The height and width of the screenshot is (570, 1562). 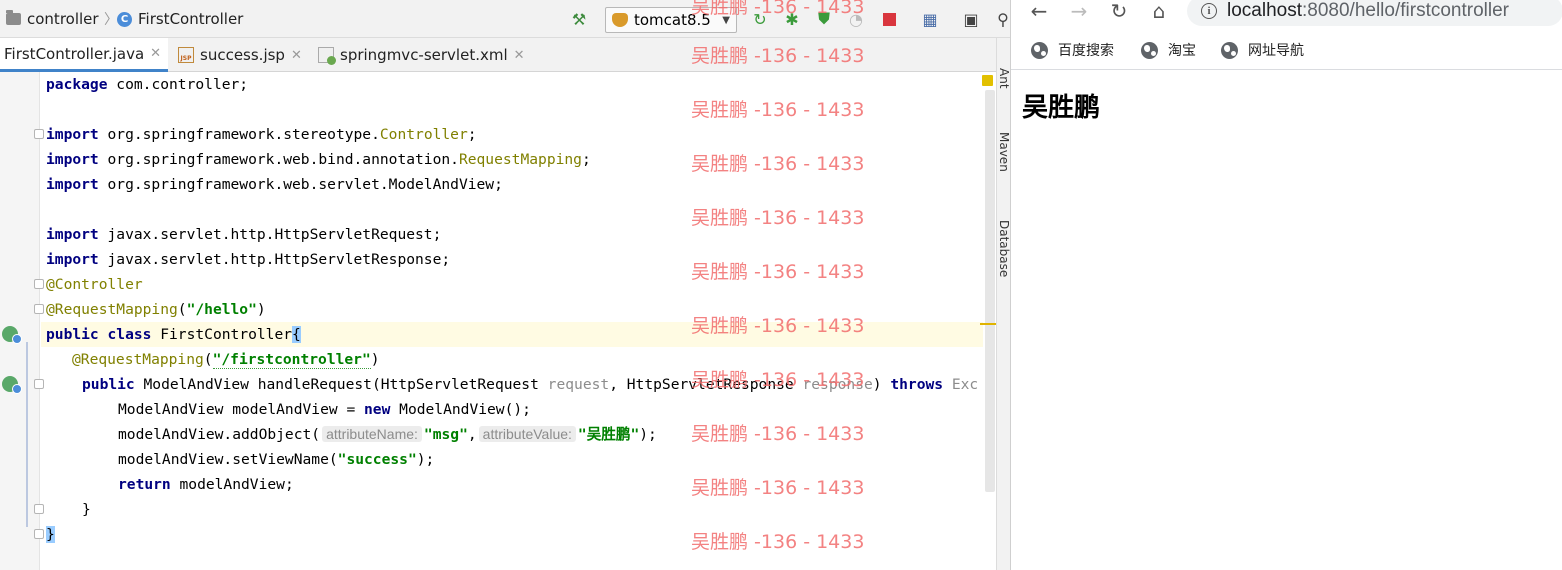 What do you see at coordinates (74, 53) in the screenshot?
I see `tab-label: FirstController.java` at bounding box center [74, 53].